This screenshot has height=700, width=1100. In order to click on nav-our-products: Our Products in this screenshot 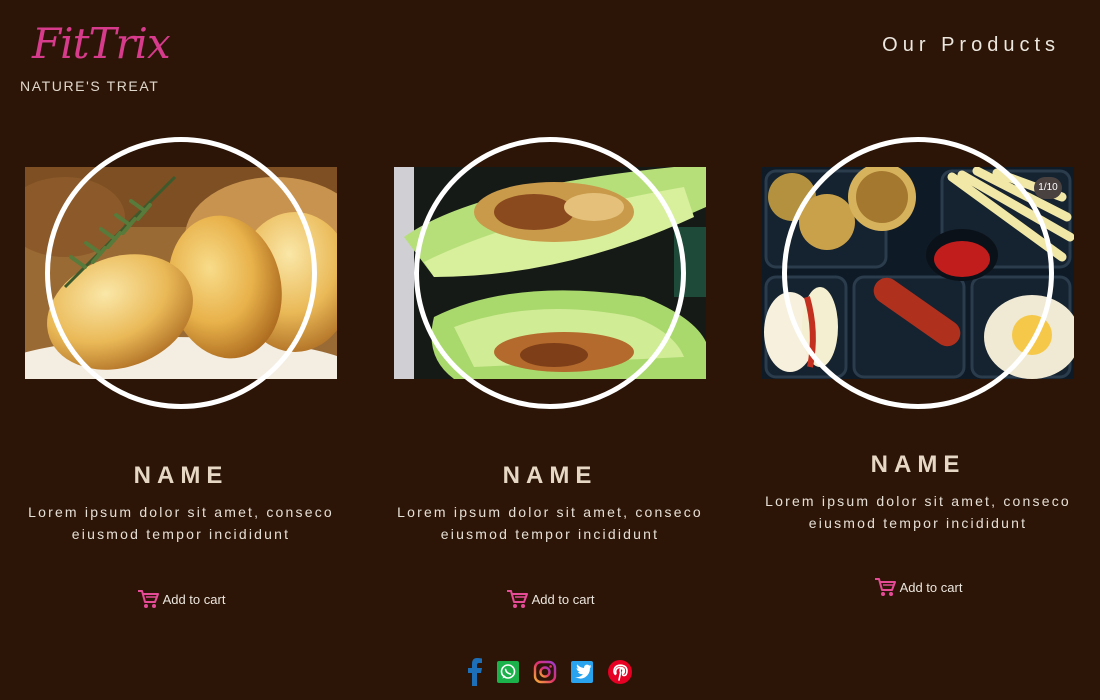, I will do `click(971, 45)`.